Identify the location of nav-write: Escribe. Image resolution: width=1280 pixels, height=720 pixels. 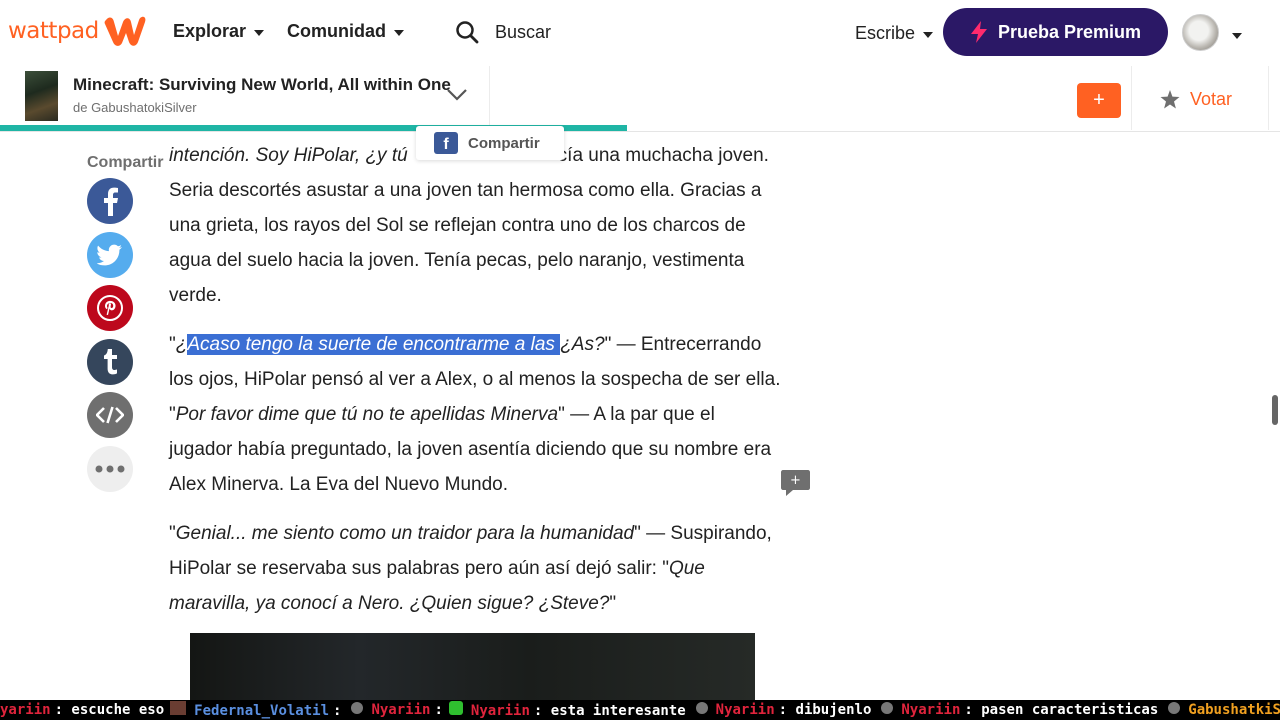
(894, 33).